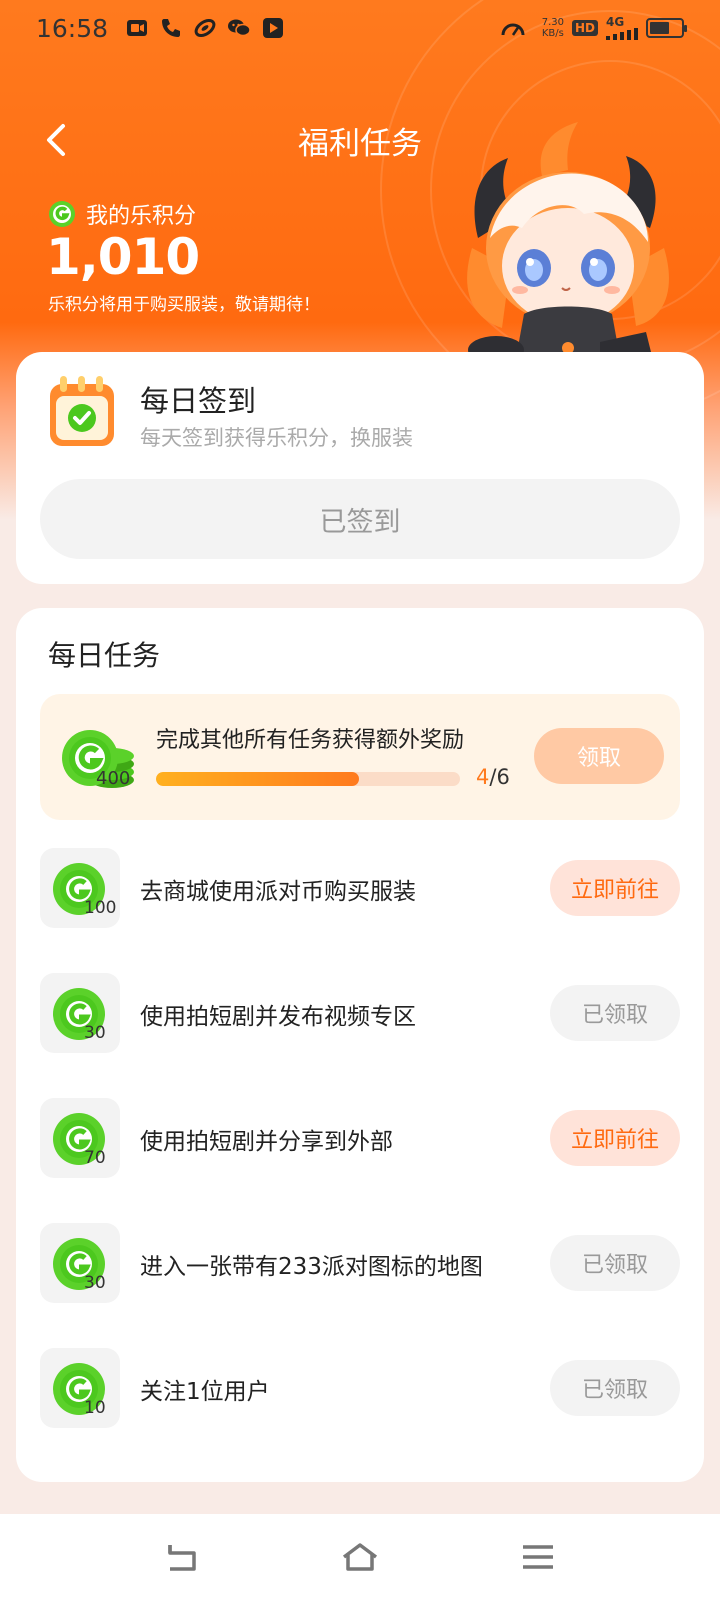 The width and height of the screenshot is (720, 1600). What do you see at coordinates (276, 438) in the screenshot?
I see `checkin-subtitle: 每天签到获得乐积分，换服装` at bounding box center [276, 438].